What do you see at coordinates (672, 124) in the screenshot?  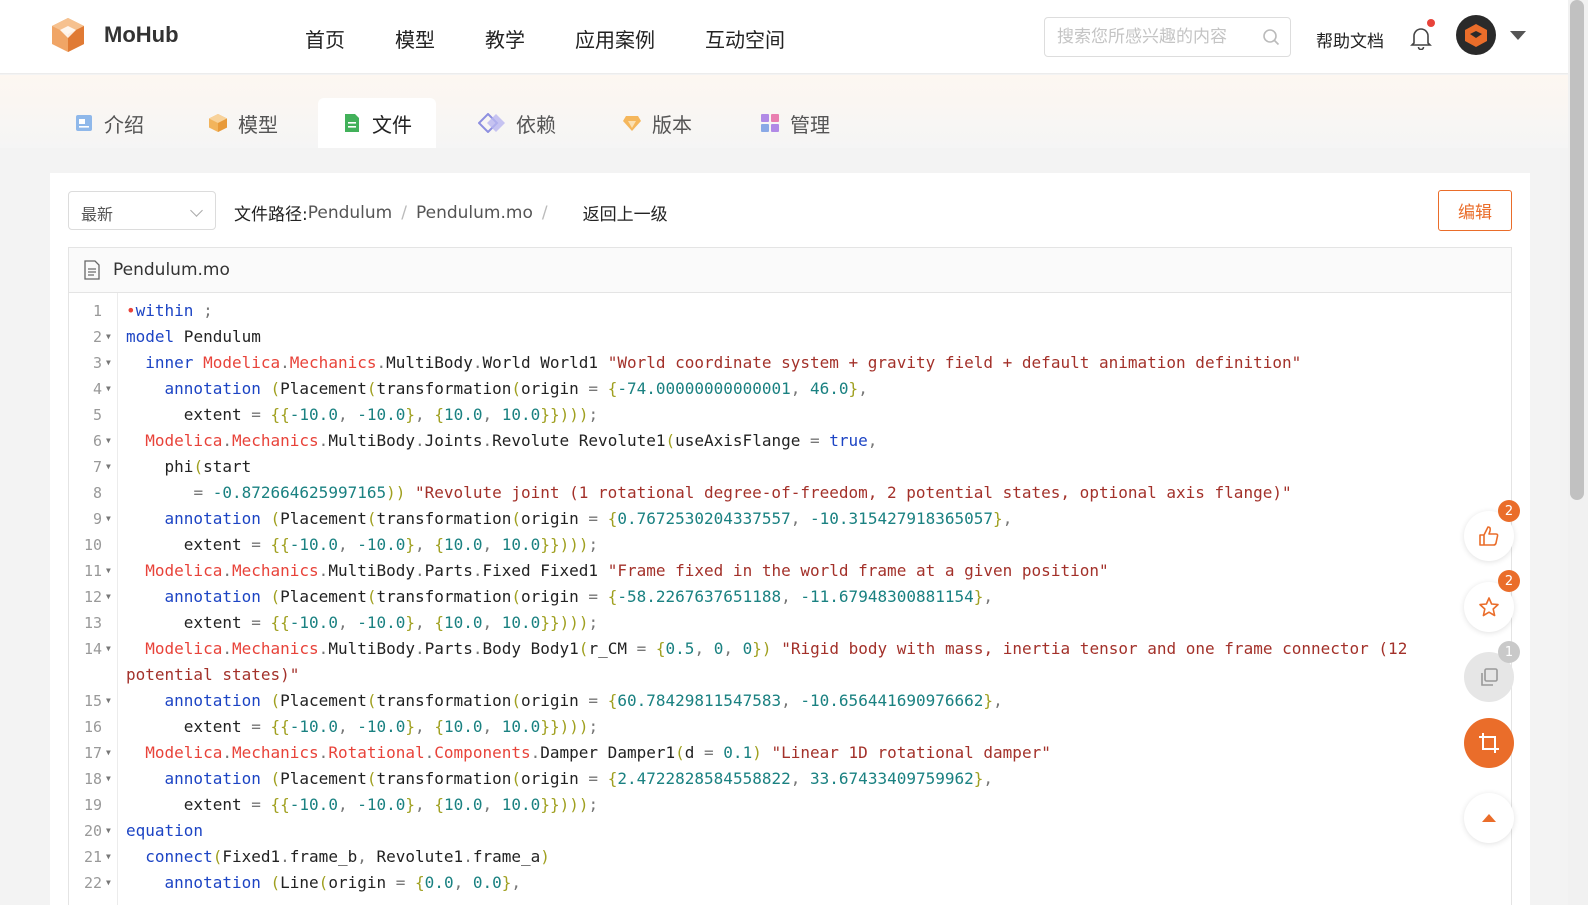 I see `tab-label: 版本` at bounding box center [672, 124].